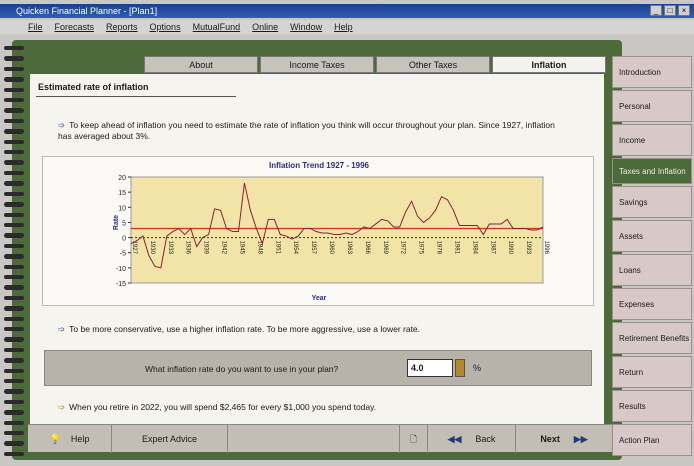 This screenshot has height=466, width=694. Describe the element at coordinates (314, 439) in the screenshot. I see `toolbar-spacer` at that location.